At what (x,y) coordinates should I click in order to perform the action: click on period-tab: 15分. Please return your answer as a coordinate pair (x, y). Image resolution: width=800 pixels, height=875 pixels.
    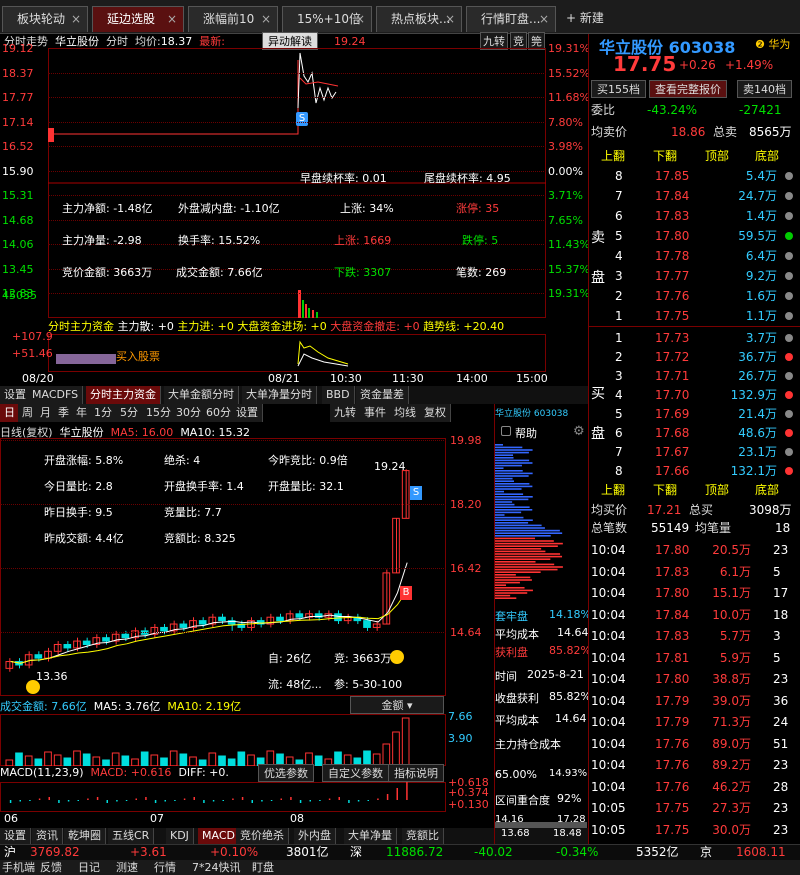
    Looking at the image, I should click on (159, 413).